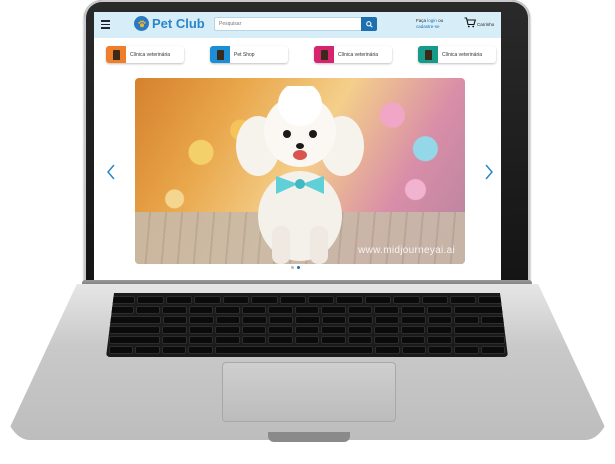 The width and height of the screenshot is (615, 464). Describe the element at coordinates (406, 250) in the screenshot. I see `image-watermark: www.midjourneyai.ai` at that location.